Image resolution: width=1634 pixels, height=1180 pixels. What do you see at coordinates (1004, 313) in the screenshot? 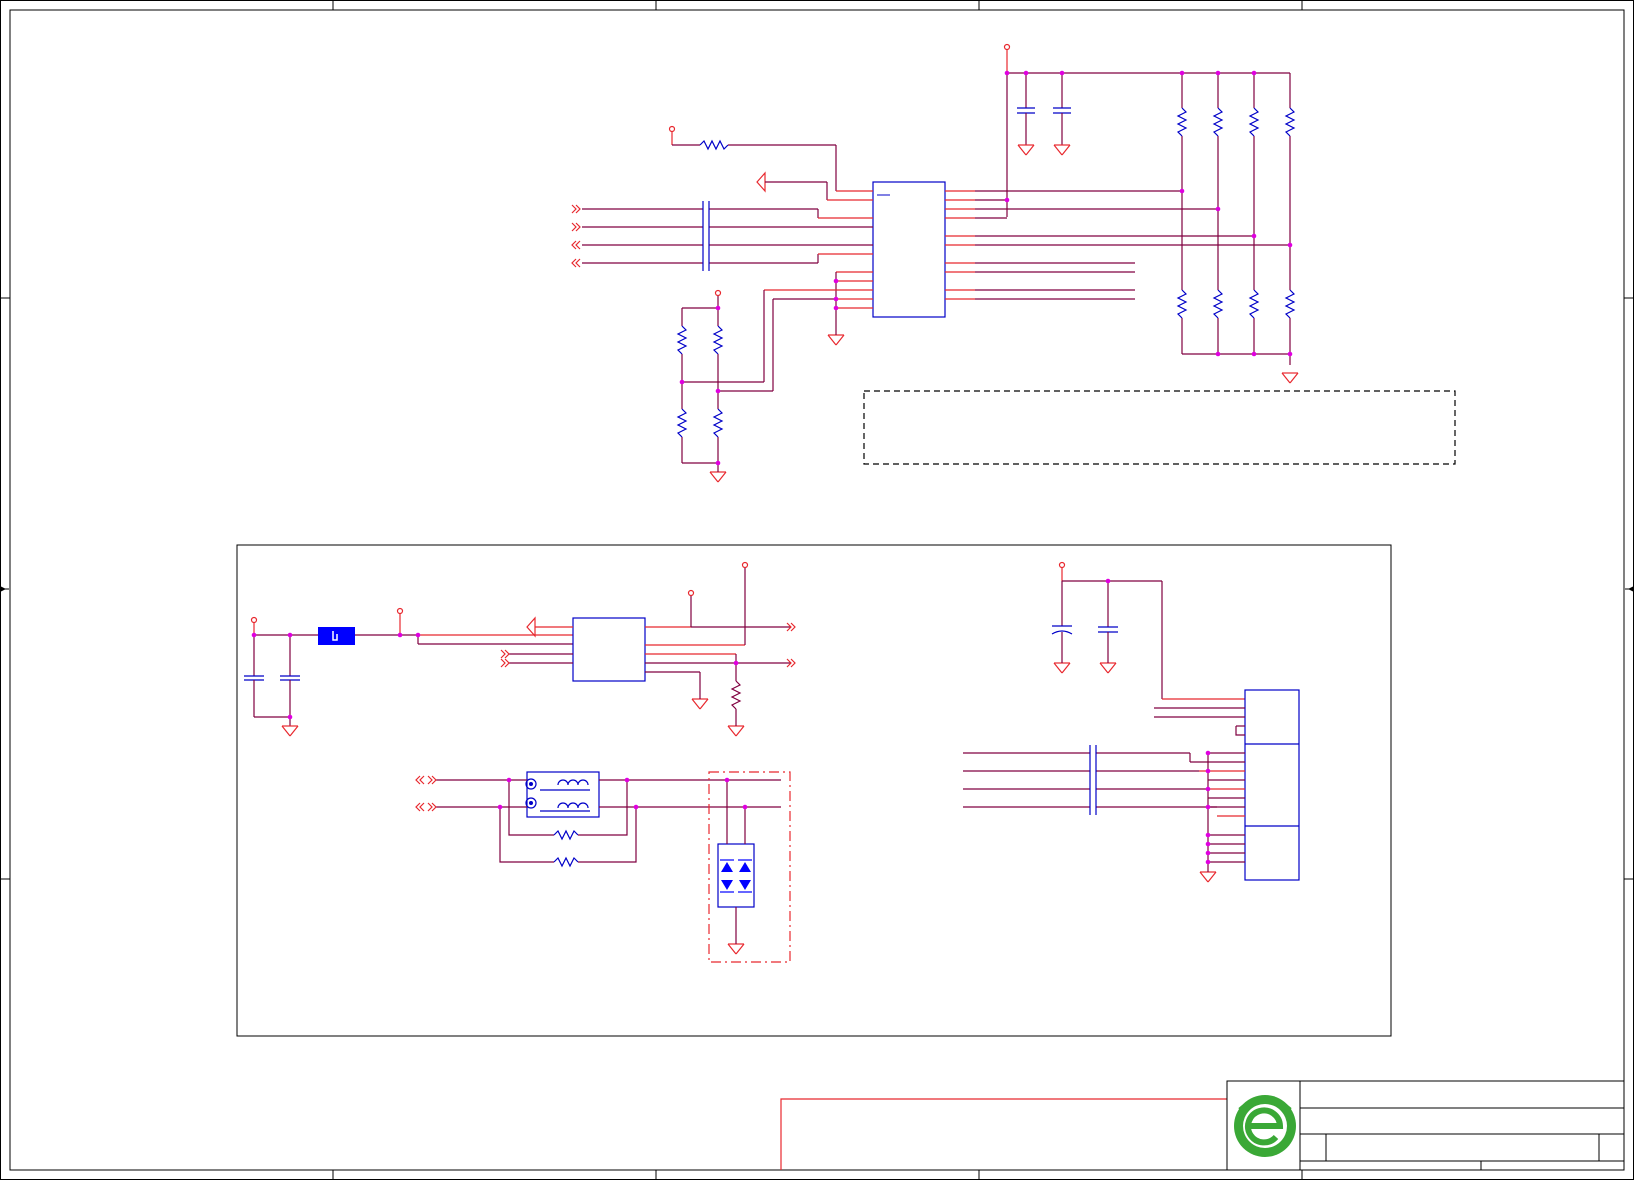
I see `ground-symbol` at bounding box center [1004, 313].